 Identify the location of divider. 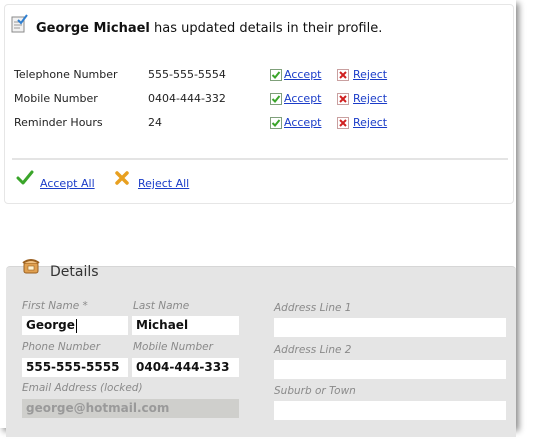
(260, 159).